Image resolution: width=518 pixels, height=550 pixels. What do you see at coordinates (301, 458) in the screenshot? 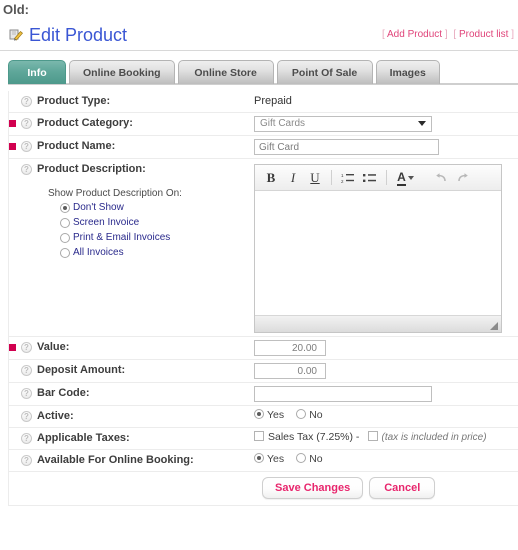
I see `online-booking-no-radio` at bounding box center [301, 458].